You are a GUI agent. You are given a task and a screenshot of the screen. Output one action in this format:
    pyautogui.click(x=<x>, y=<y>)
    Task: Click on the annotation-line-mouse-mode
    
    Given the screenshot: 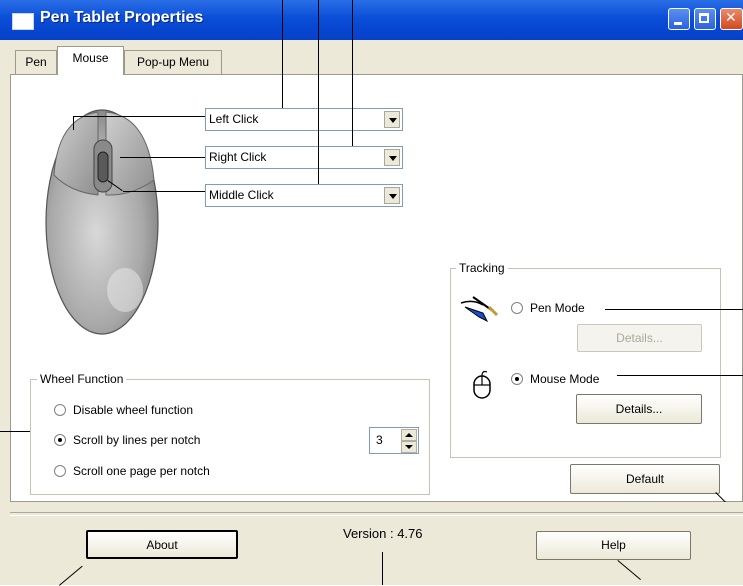 What is the action you would take?
    pyautogui.click(x=680, y=375)
    